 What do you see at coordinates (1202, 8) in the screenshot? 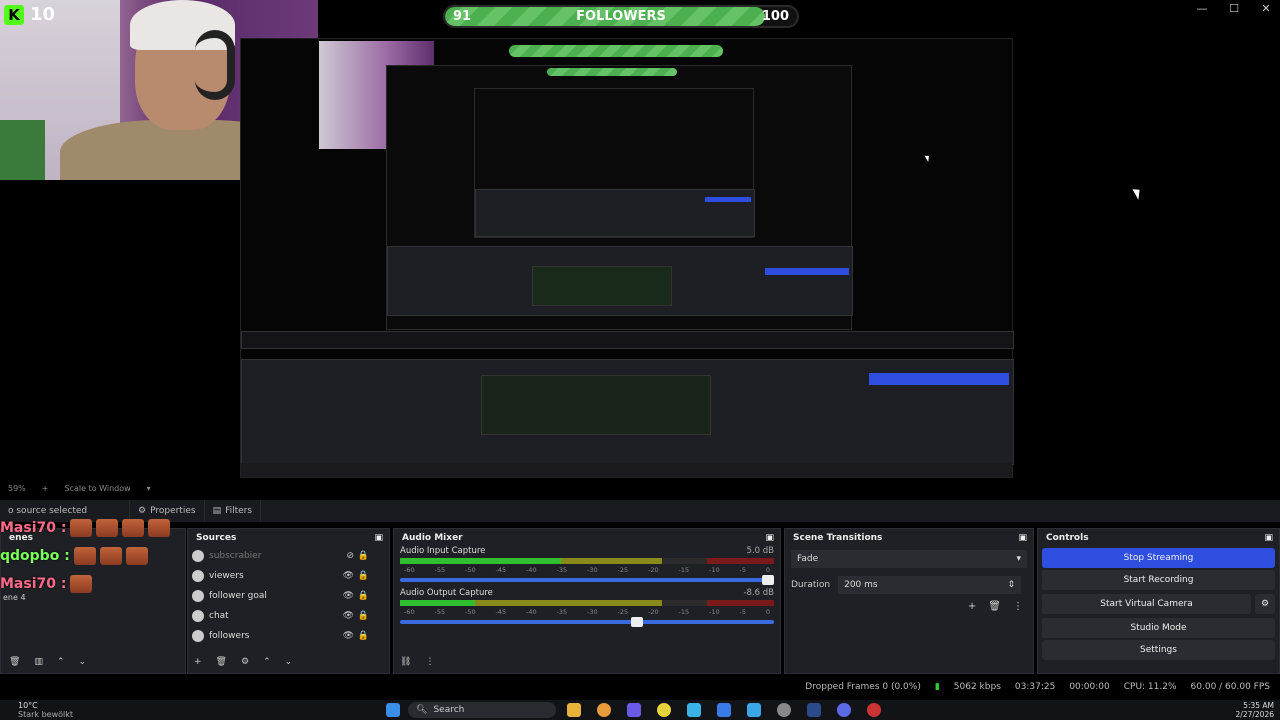
I see `minimize-button: —` at bounding box center [1202, 8].